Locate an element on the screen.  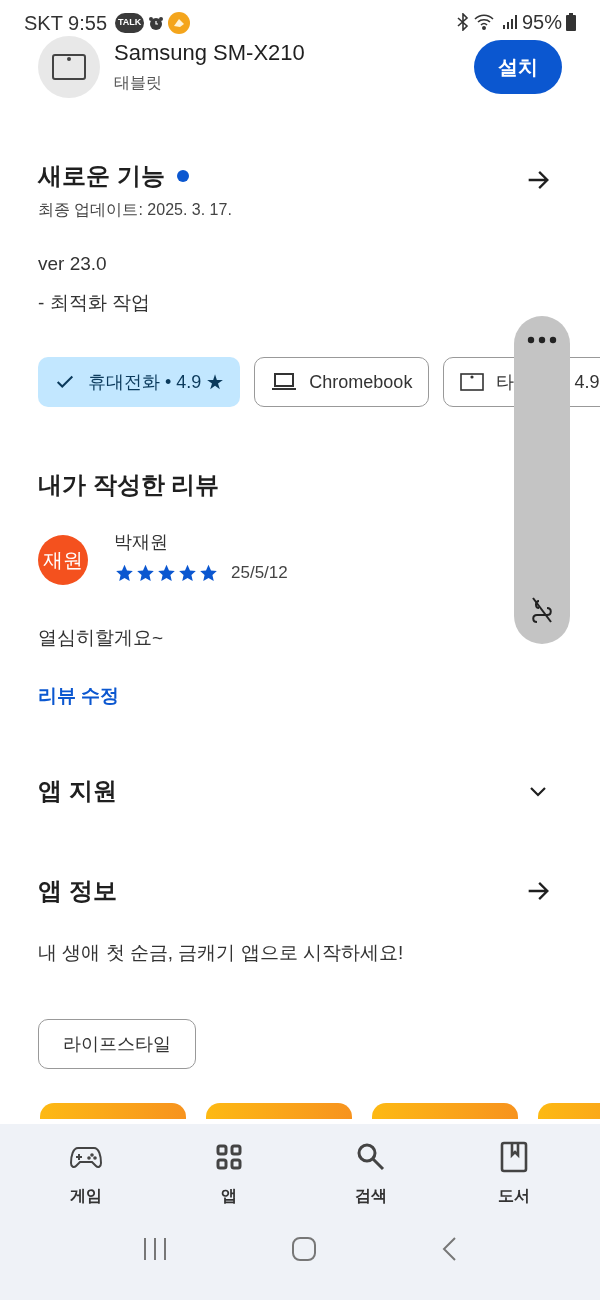
device-filter-chip: 휴대전화 • 4.9 ★ is located at coordinates (139, 382).